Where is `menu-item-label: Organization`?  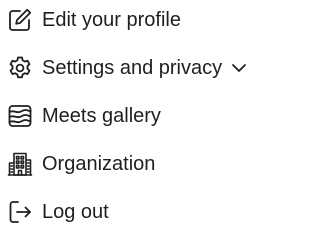 menu-item-label: Organization is located at coordinates (99, 164).